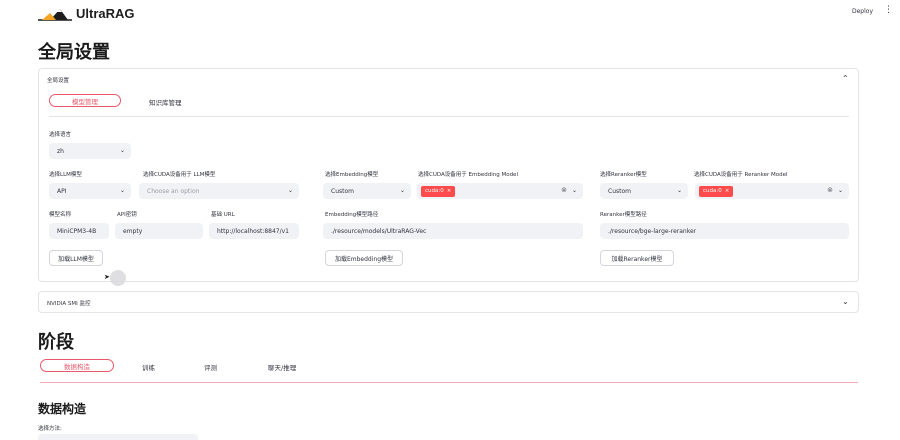  I want to click on deploy-button: Deploy, so click(862, 11).